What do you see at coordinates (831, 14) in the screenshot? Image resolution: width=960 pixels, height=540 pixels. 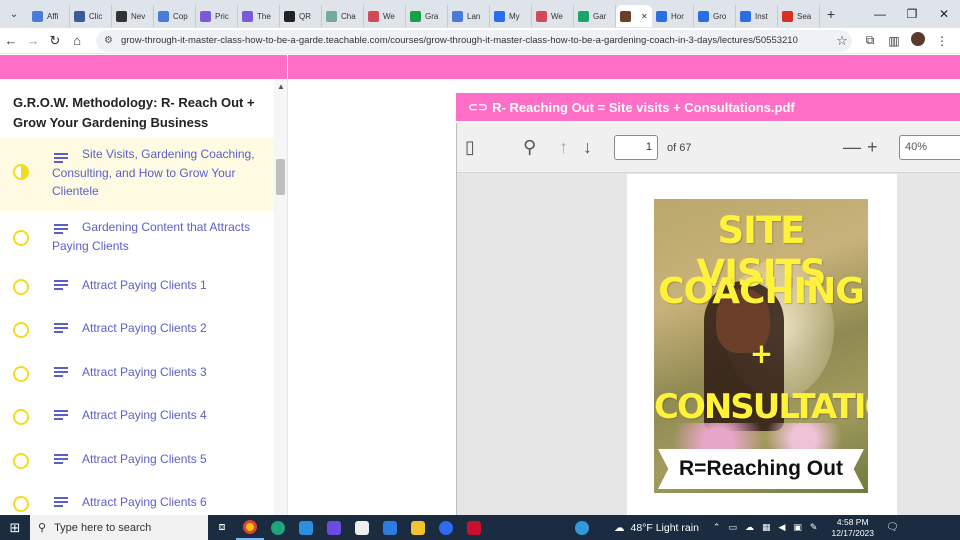 I see `new-tab-button: +` at bounding box center [831, 14].